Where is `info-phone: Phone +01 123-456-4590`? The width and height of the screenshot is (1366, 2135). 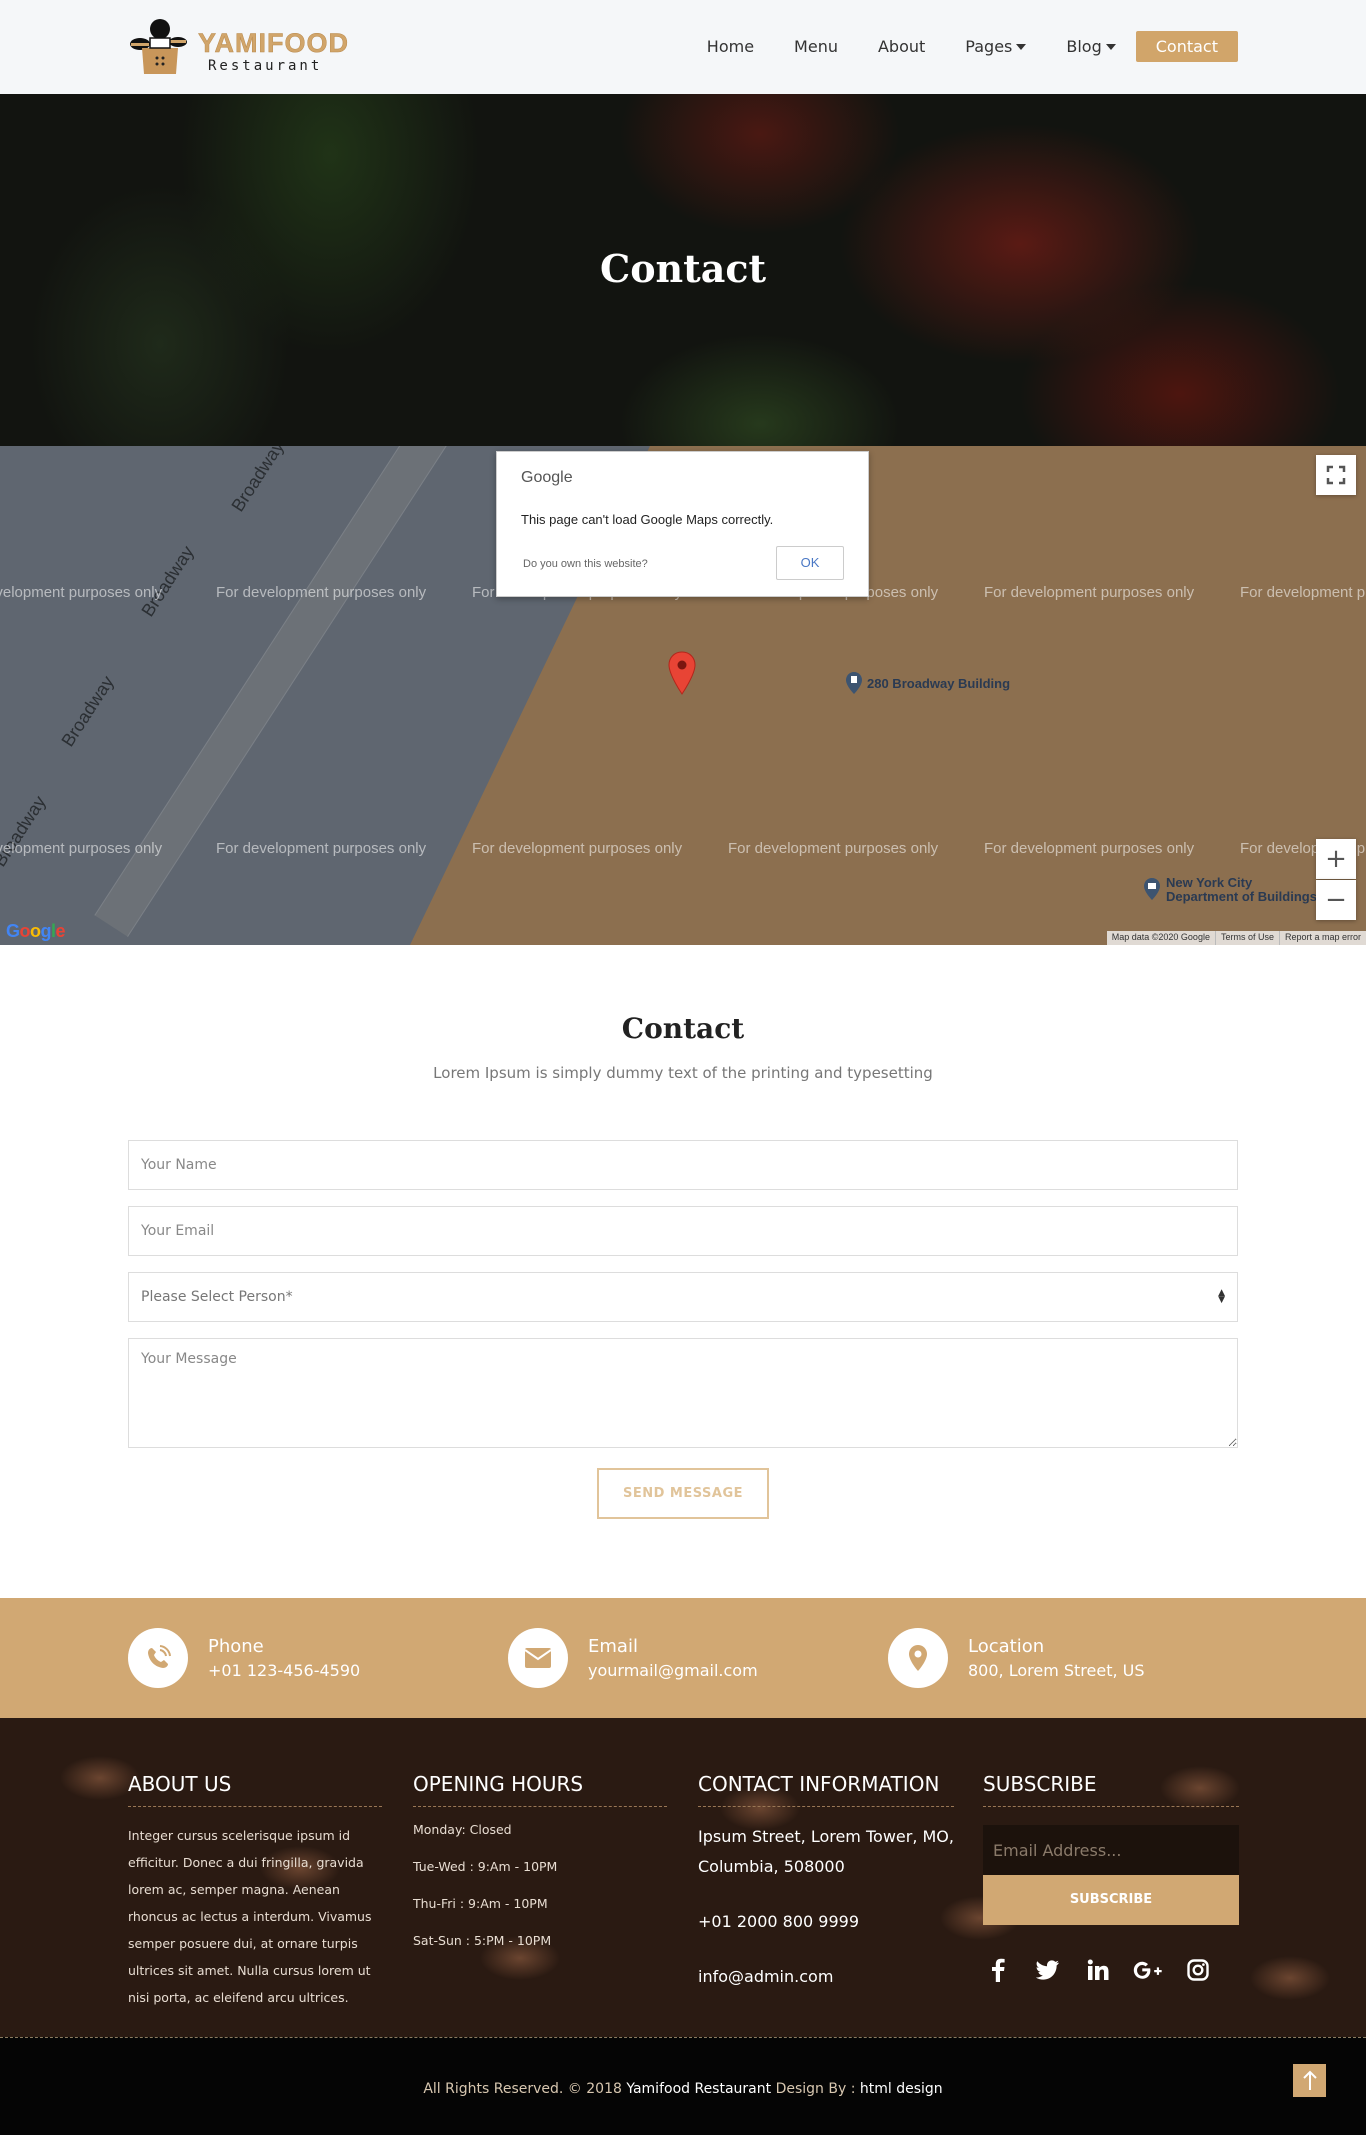
info-phone: Phone +01 123-456-4590 is located at coordinates (244, 1658).